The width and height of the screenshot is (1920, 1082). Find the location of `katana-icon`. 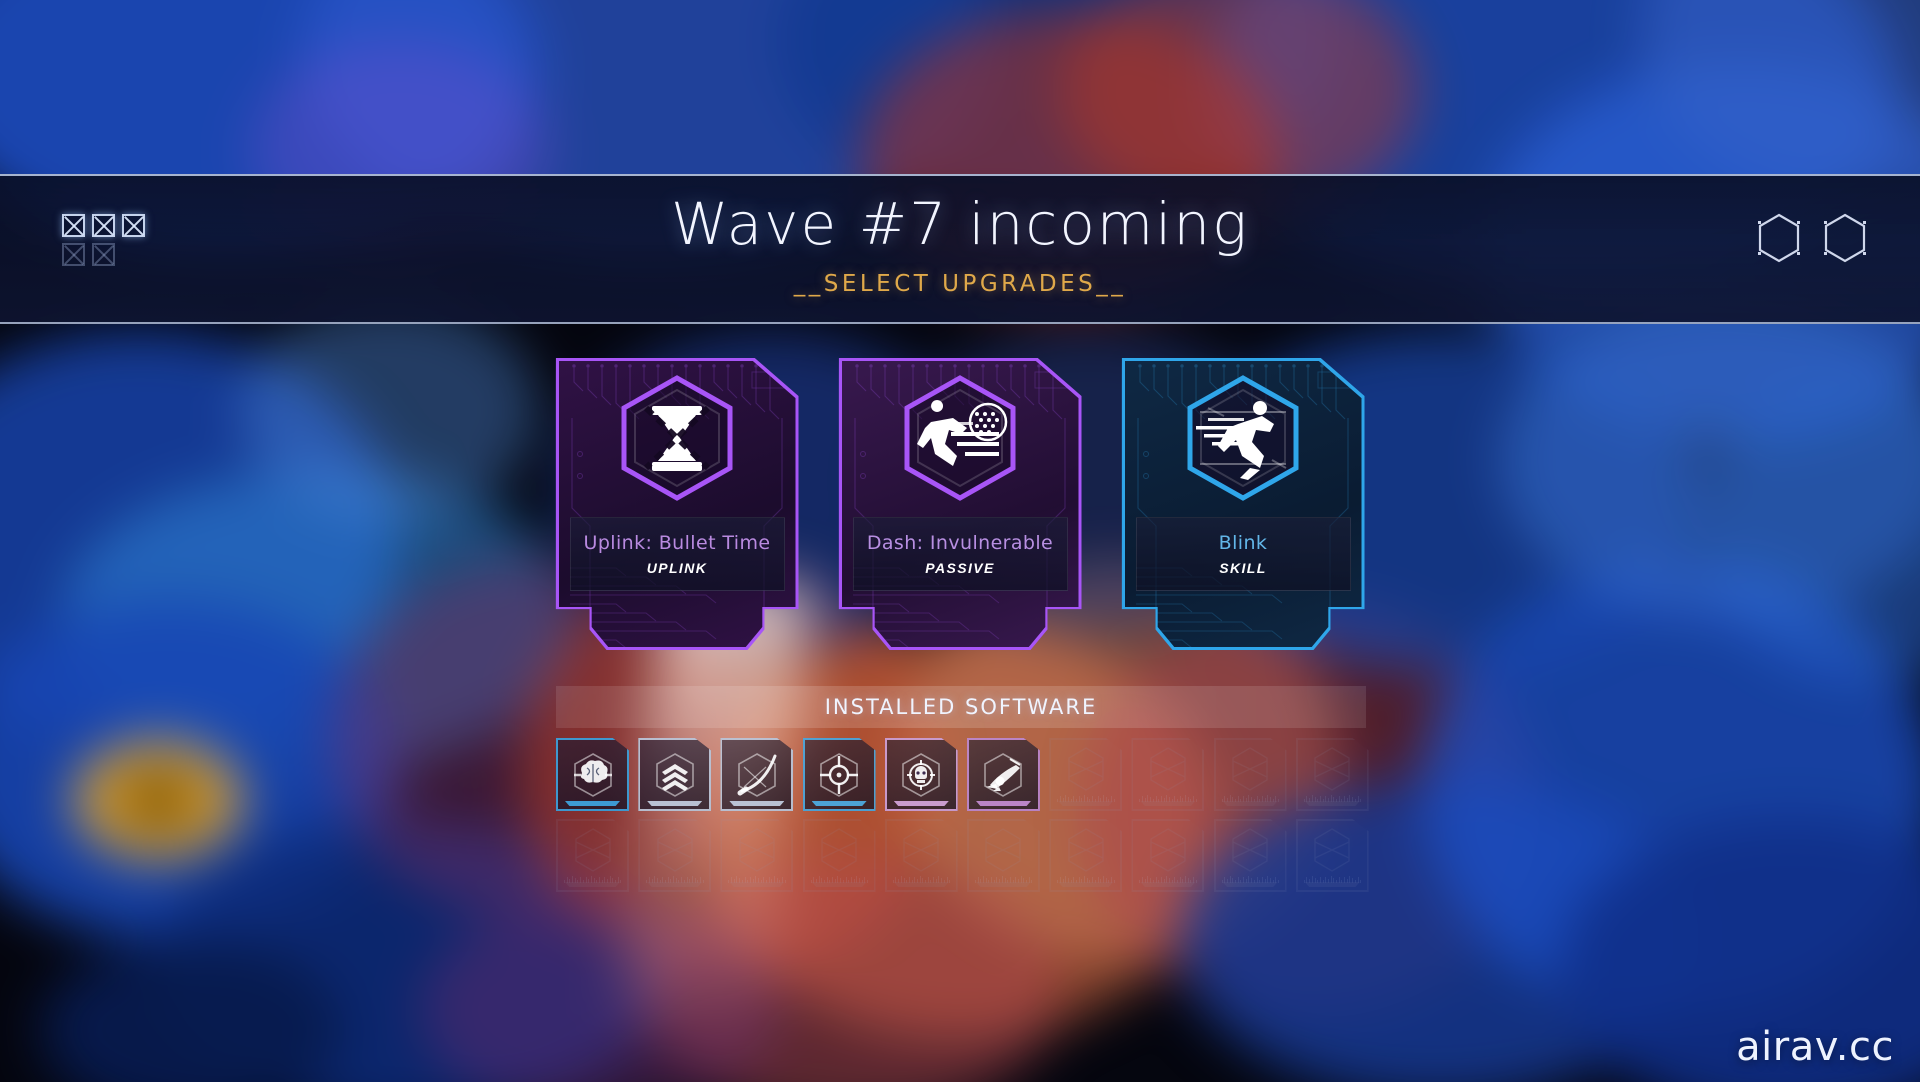

katana-icon is located at coordinates (757, 775).